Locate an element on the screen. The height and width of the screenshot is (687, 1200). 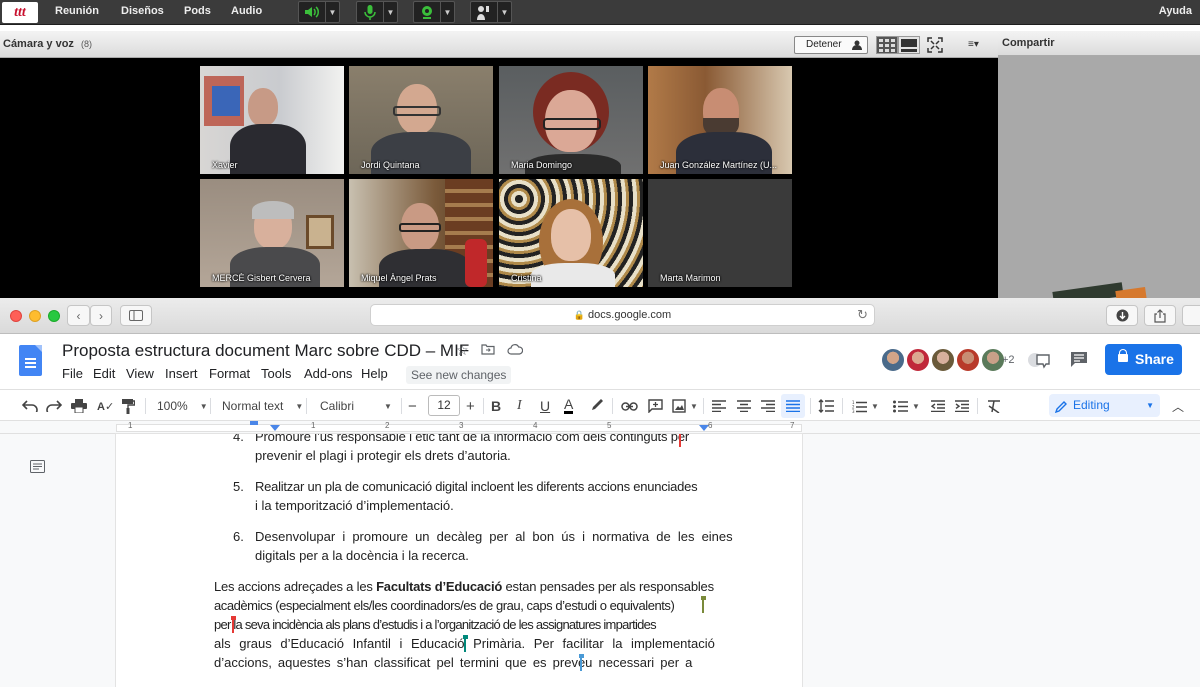
move-folder-icon is located at coordinates (488, 350).